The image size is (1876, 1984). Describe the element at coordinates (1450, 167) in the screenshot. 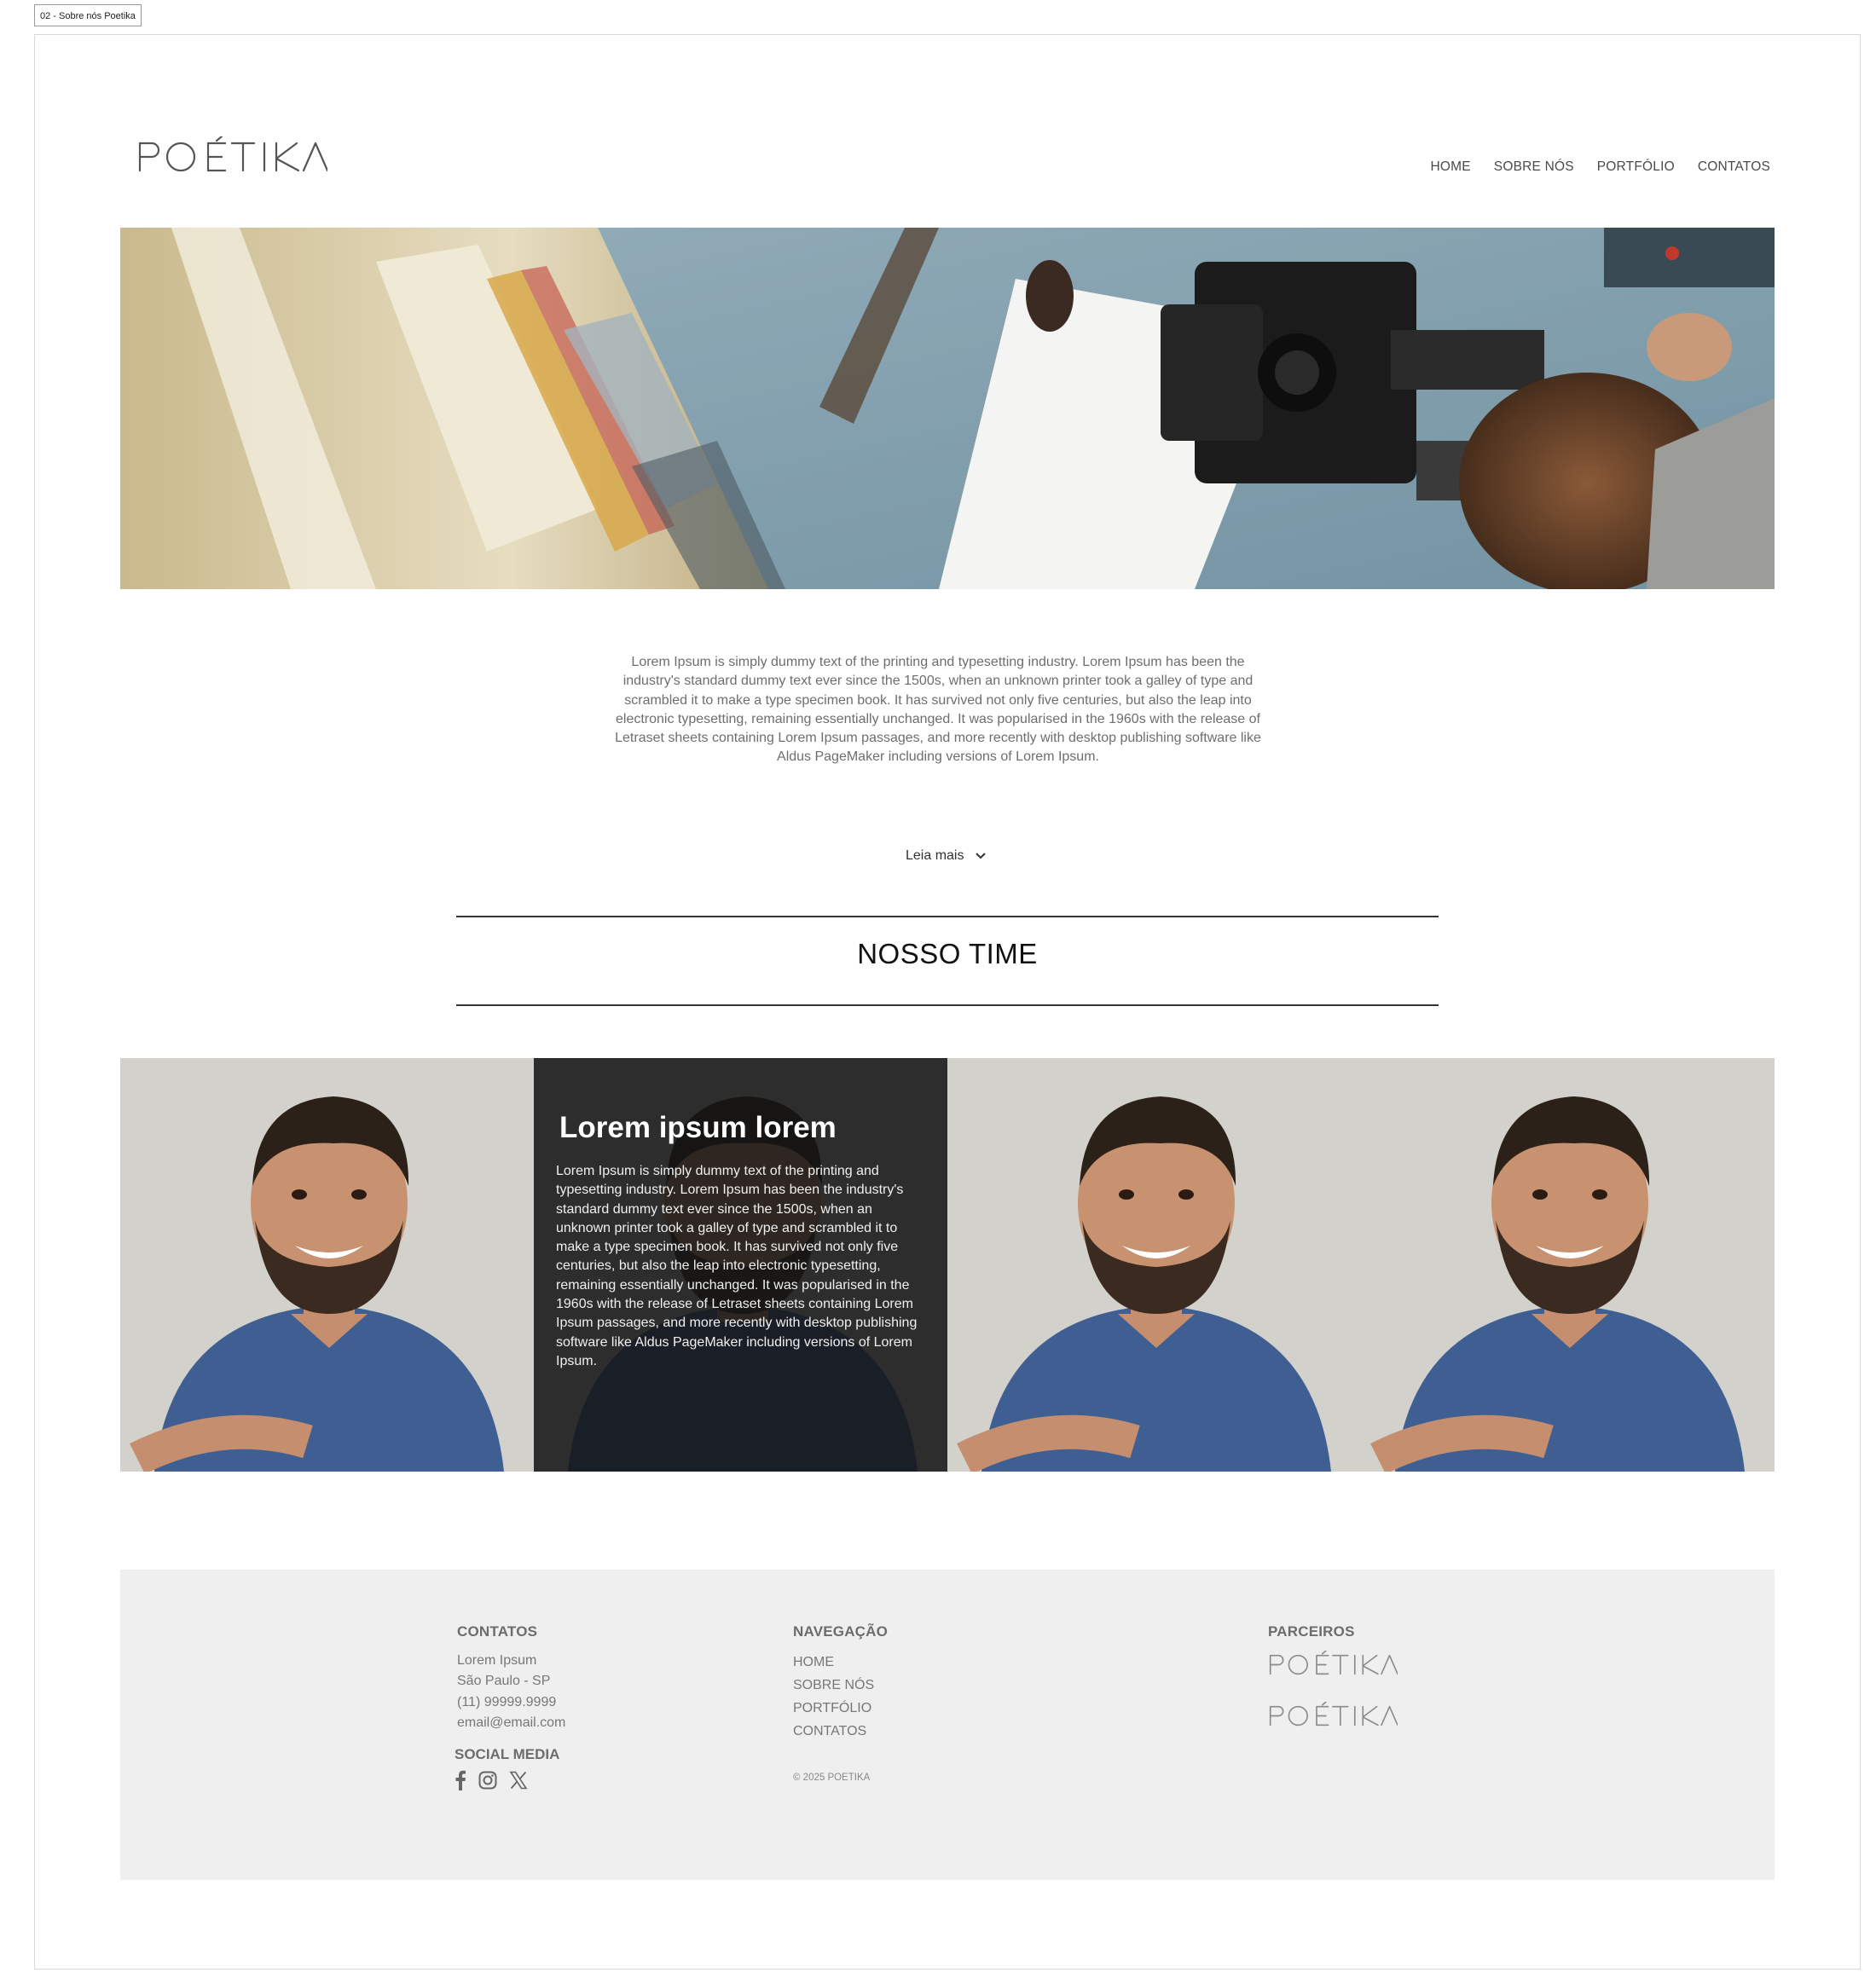

I see `nav-home: HOME` at that location.